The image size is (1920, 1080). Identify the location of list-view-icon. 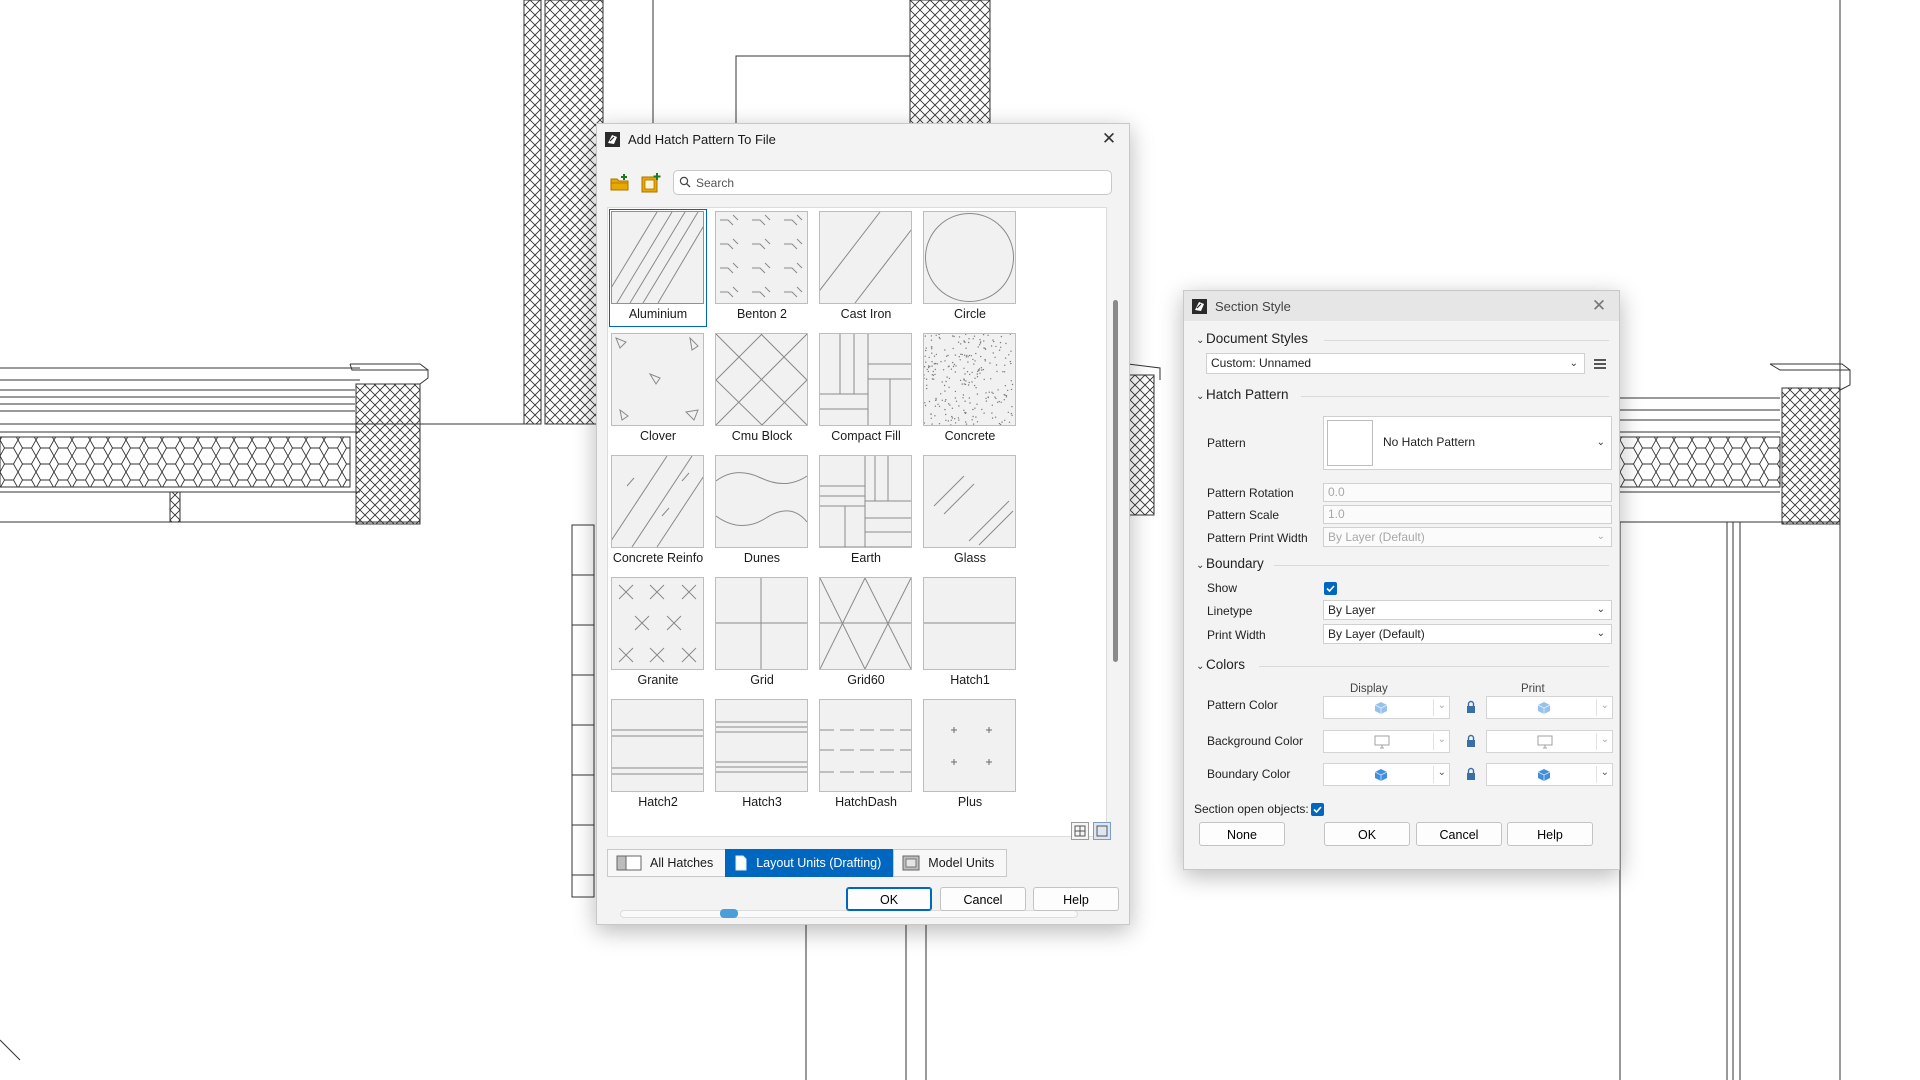
(1102, 831).